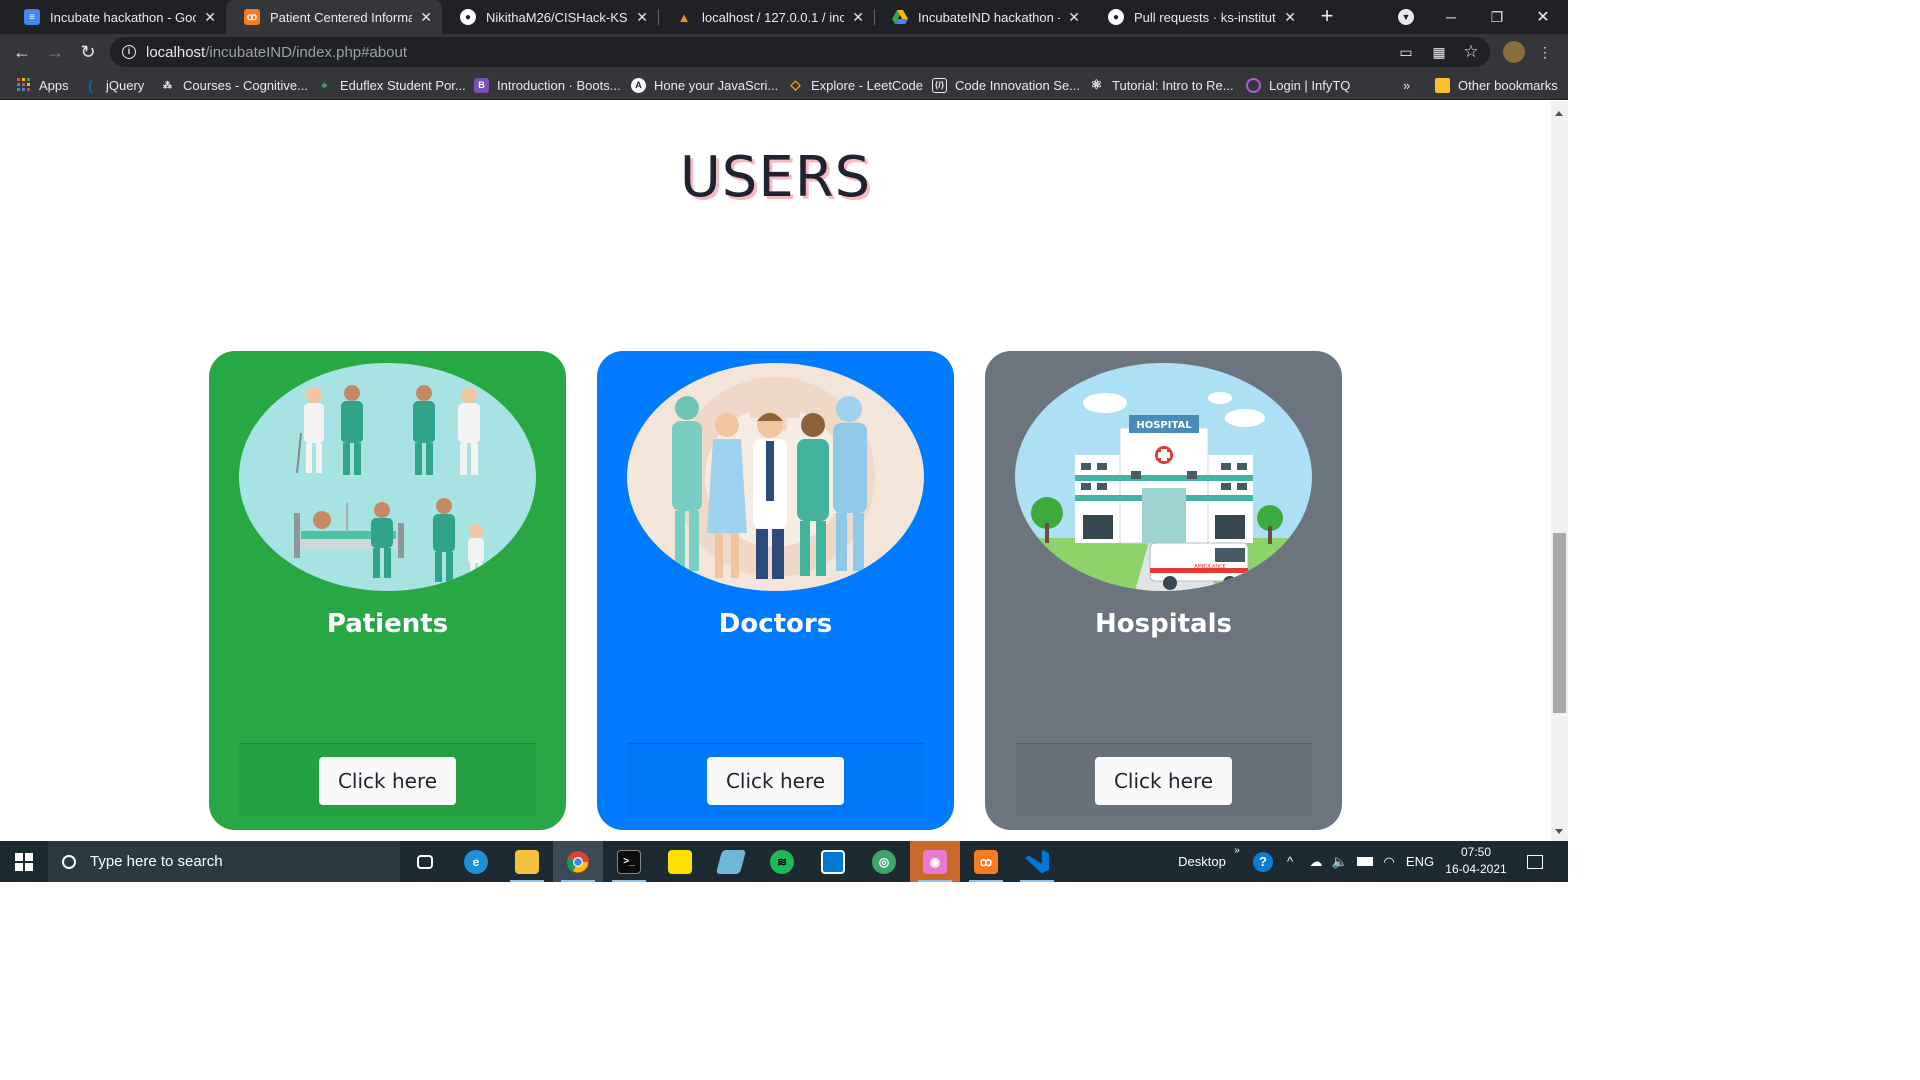 The image size is (1920, 1080). What do you see at coordinates (550, 17) in the screenshot?
I see `tab-github-cishack: ● NikithaM26/CISHack-KSIT ✕` at bounding box center [550, 17].